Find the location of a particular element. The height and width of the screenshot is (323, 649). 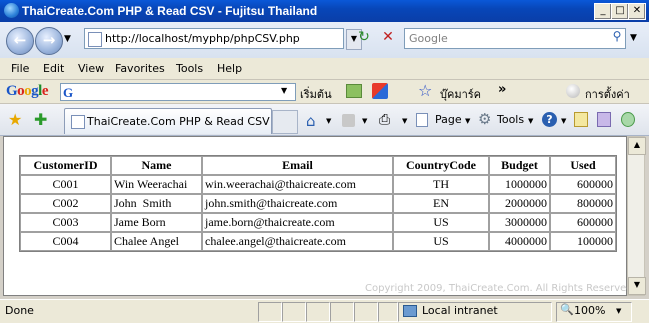

scroll-down-icon: ▼ is located at coordinates (637, 286).